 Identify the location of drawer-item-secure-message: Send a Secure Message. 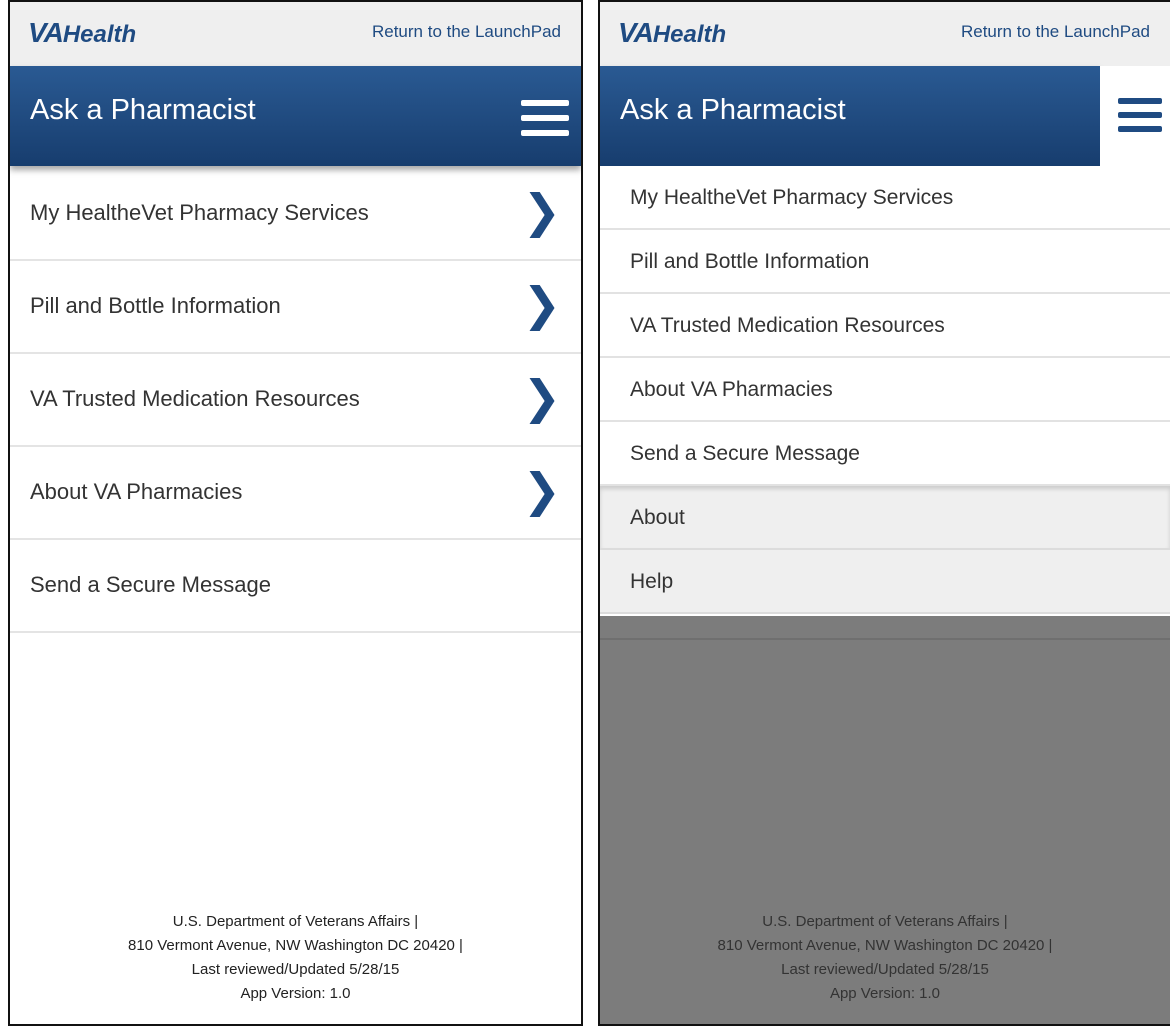
(885, 454).